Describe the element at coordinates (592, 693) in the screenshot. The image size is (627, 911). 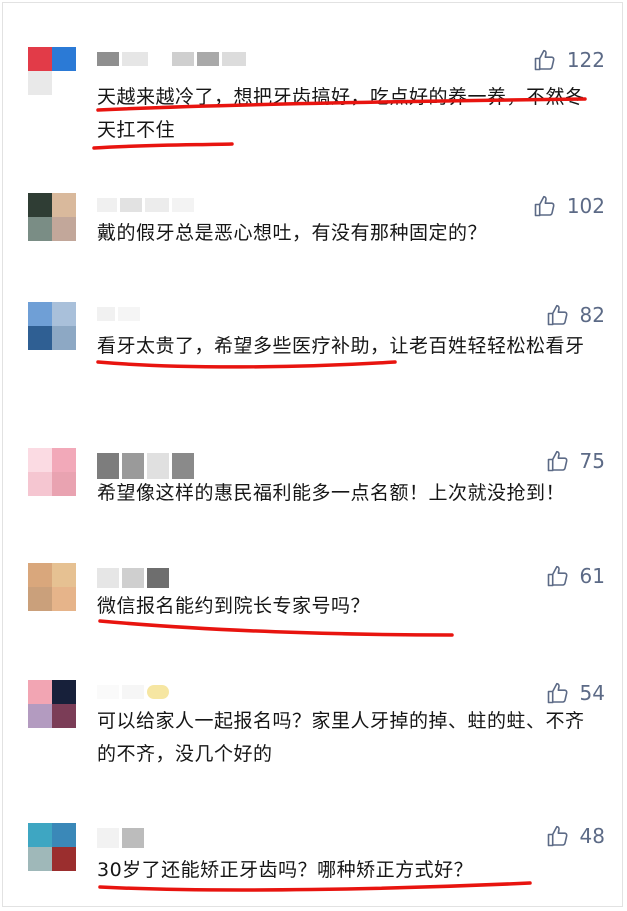
I see `like-count: 54` at that location.